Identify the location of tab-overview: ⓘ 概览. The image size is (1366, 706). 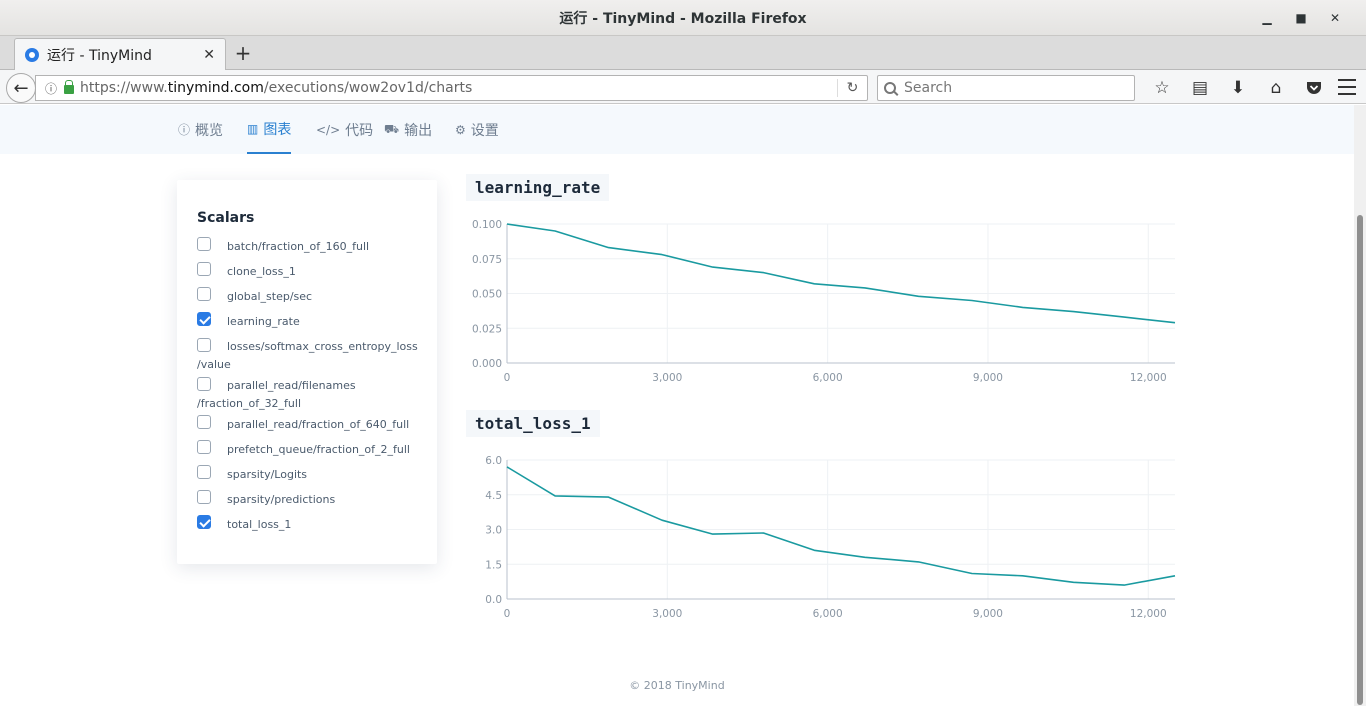
(200, 129).